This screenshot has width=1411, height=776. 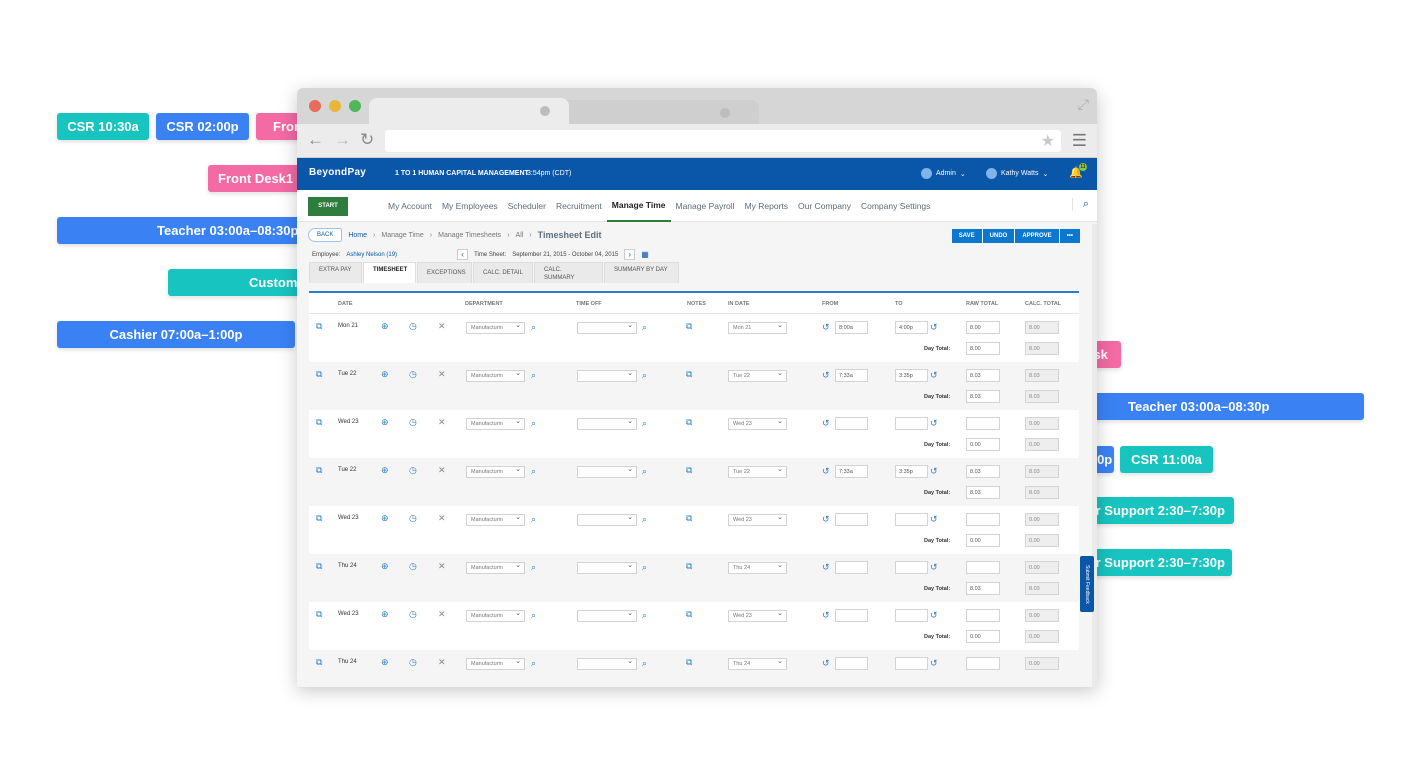 I want to click on in-date-select: Thu 24, so click(x=757, y=664).